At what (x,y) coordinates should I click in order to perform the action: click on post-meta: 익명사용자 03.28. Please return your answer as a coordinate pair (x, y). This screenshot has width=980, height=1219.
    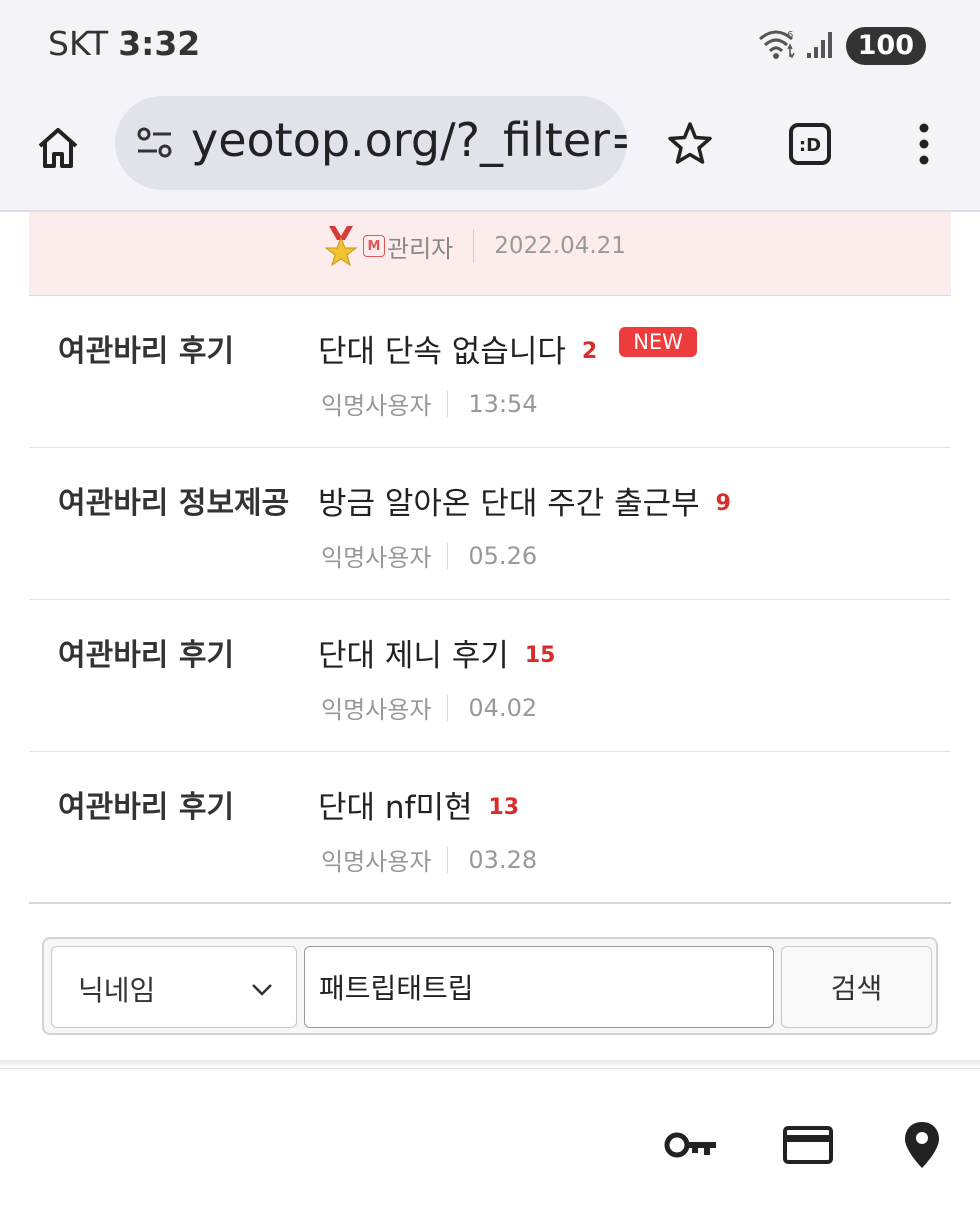
    Looking at the image, I should click on (429, 859).